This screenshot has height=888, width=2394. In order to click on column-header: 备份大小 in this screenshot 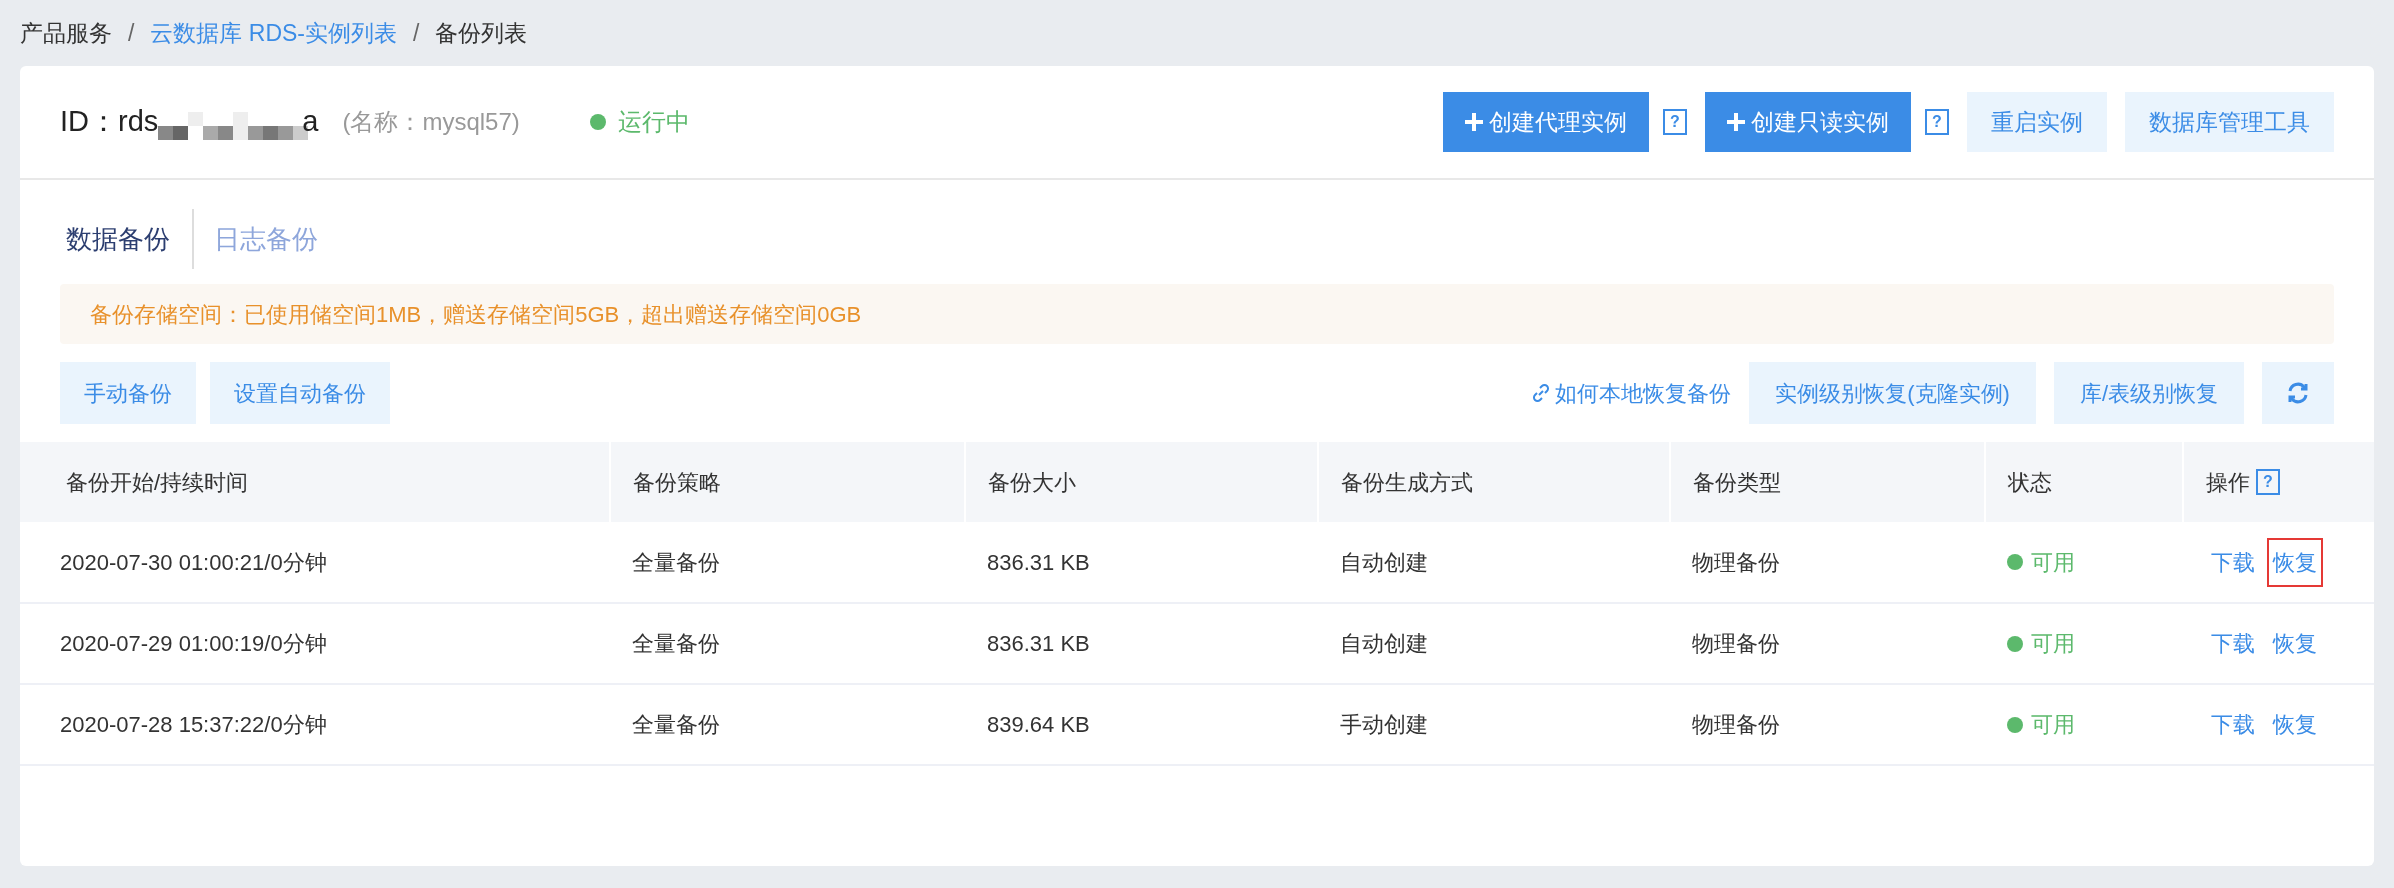, I will do `click(1032, 482)`.